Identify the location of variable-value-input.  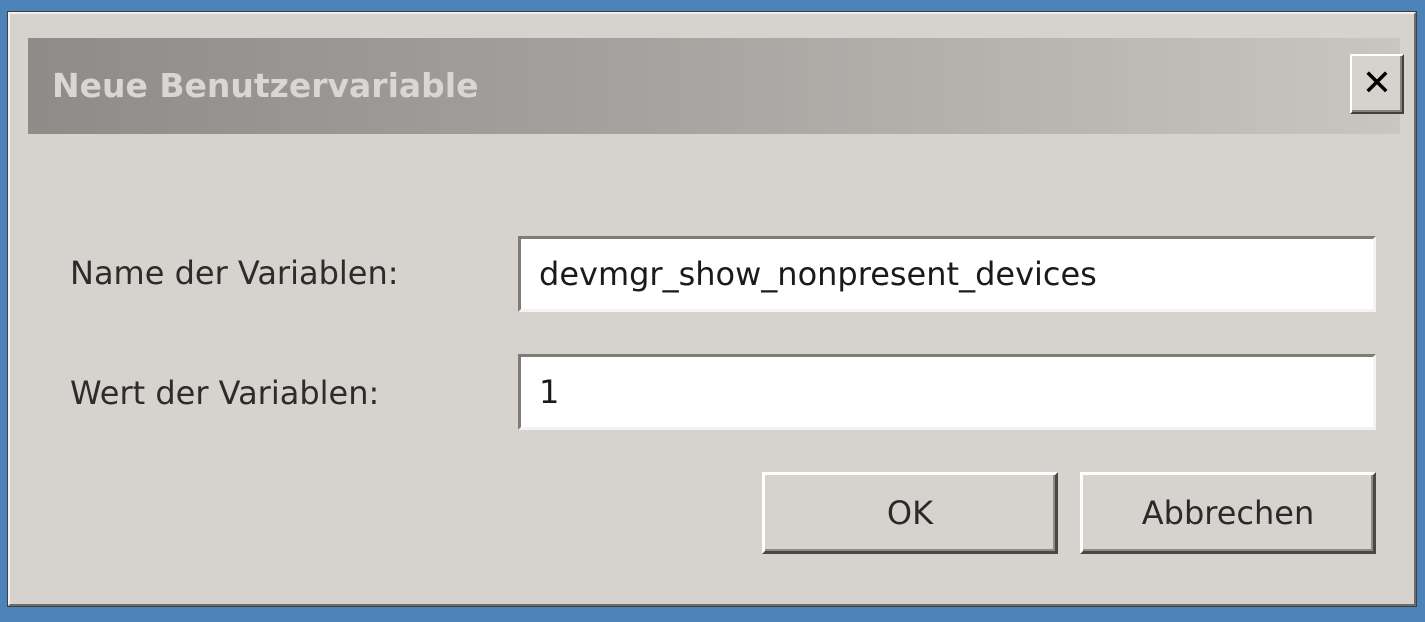
(947, 392).